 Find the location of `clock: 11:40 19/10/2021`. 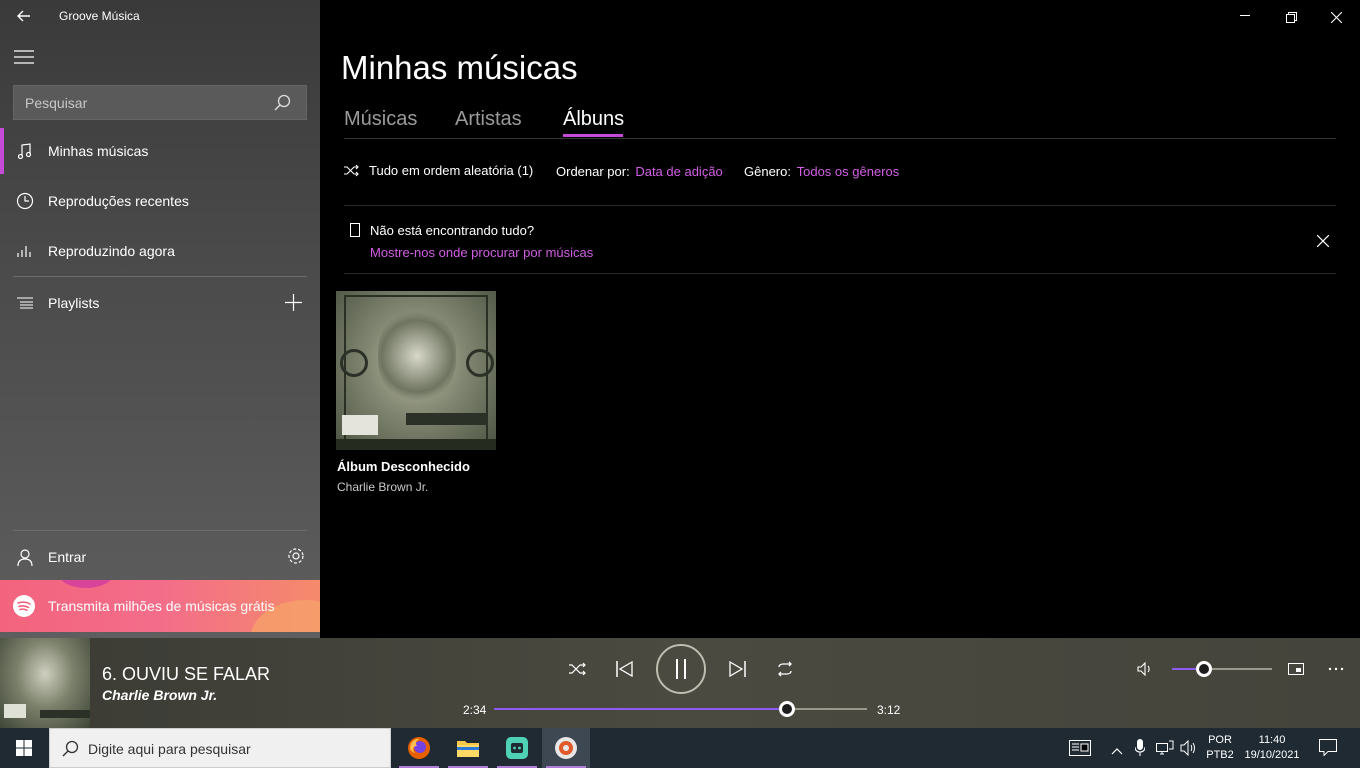

clock: 11:40 19/10/2021 is located at coordinates (1272, 748).